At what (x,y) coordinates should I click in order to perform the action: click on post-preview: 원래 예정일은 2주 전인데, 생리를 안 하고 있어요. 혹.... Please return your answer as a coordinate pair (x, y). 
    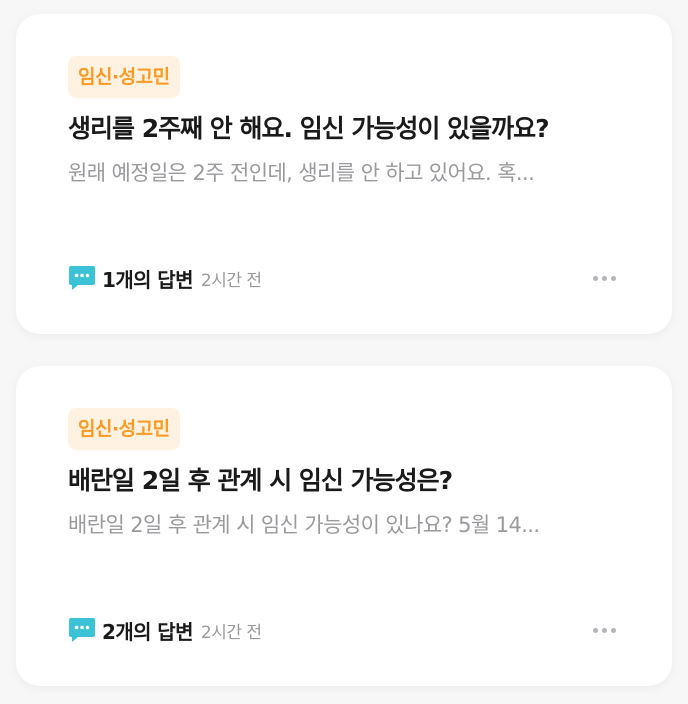
    Looking at the image, I should click on (301, 173).